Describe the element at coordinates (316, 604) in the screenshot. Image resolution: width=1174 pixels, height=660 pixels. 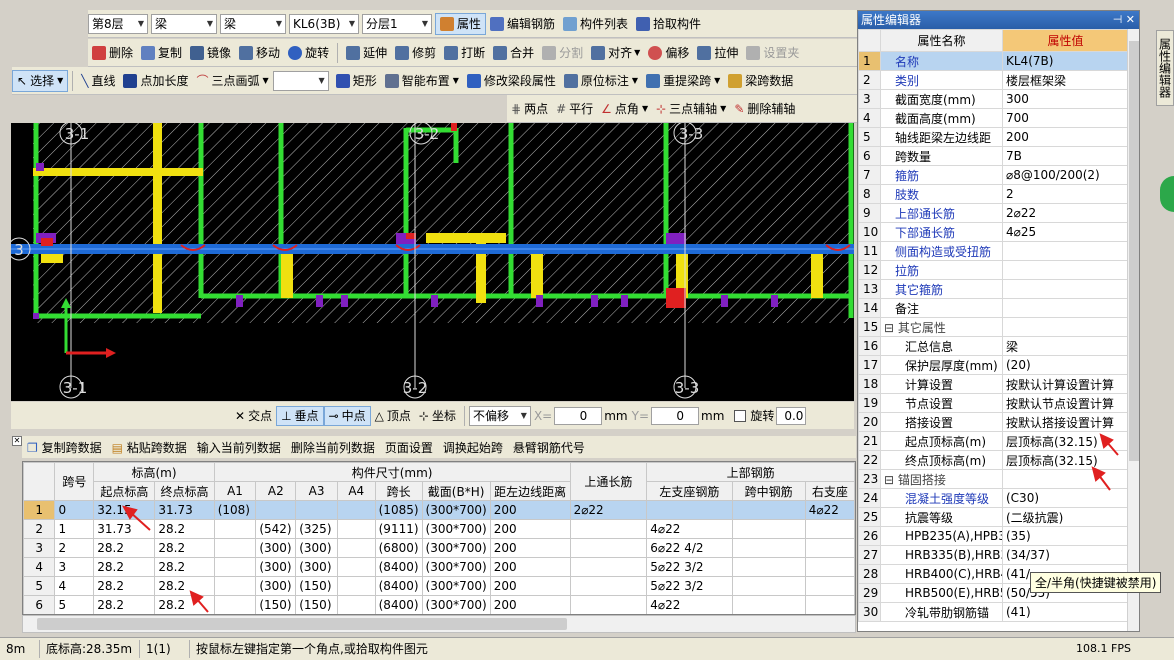
I see `grid-cell: (150)` at that location.